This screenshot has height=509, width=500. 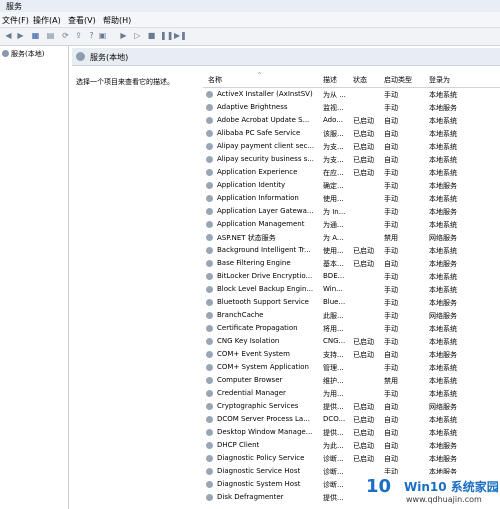 What do you see at coordinates (351, 211) in the screenshot?
I see `table-row: Application Layer Gatewa... 为 In... 手动 本地服务` at bounding box center [351, 211].